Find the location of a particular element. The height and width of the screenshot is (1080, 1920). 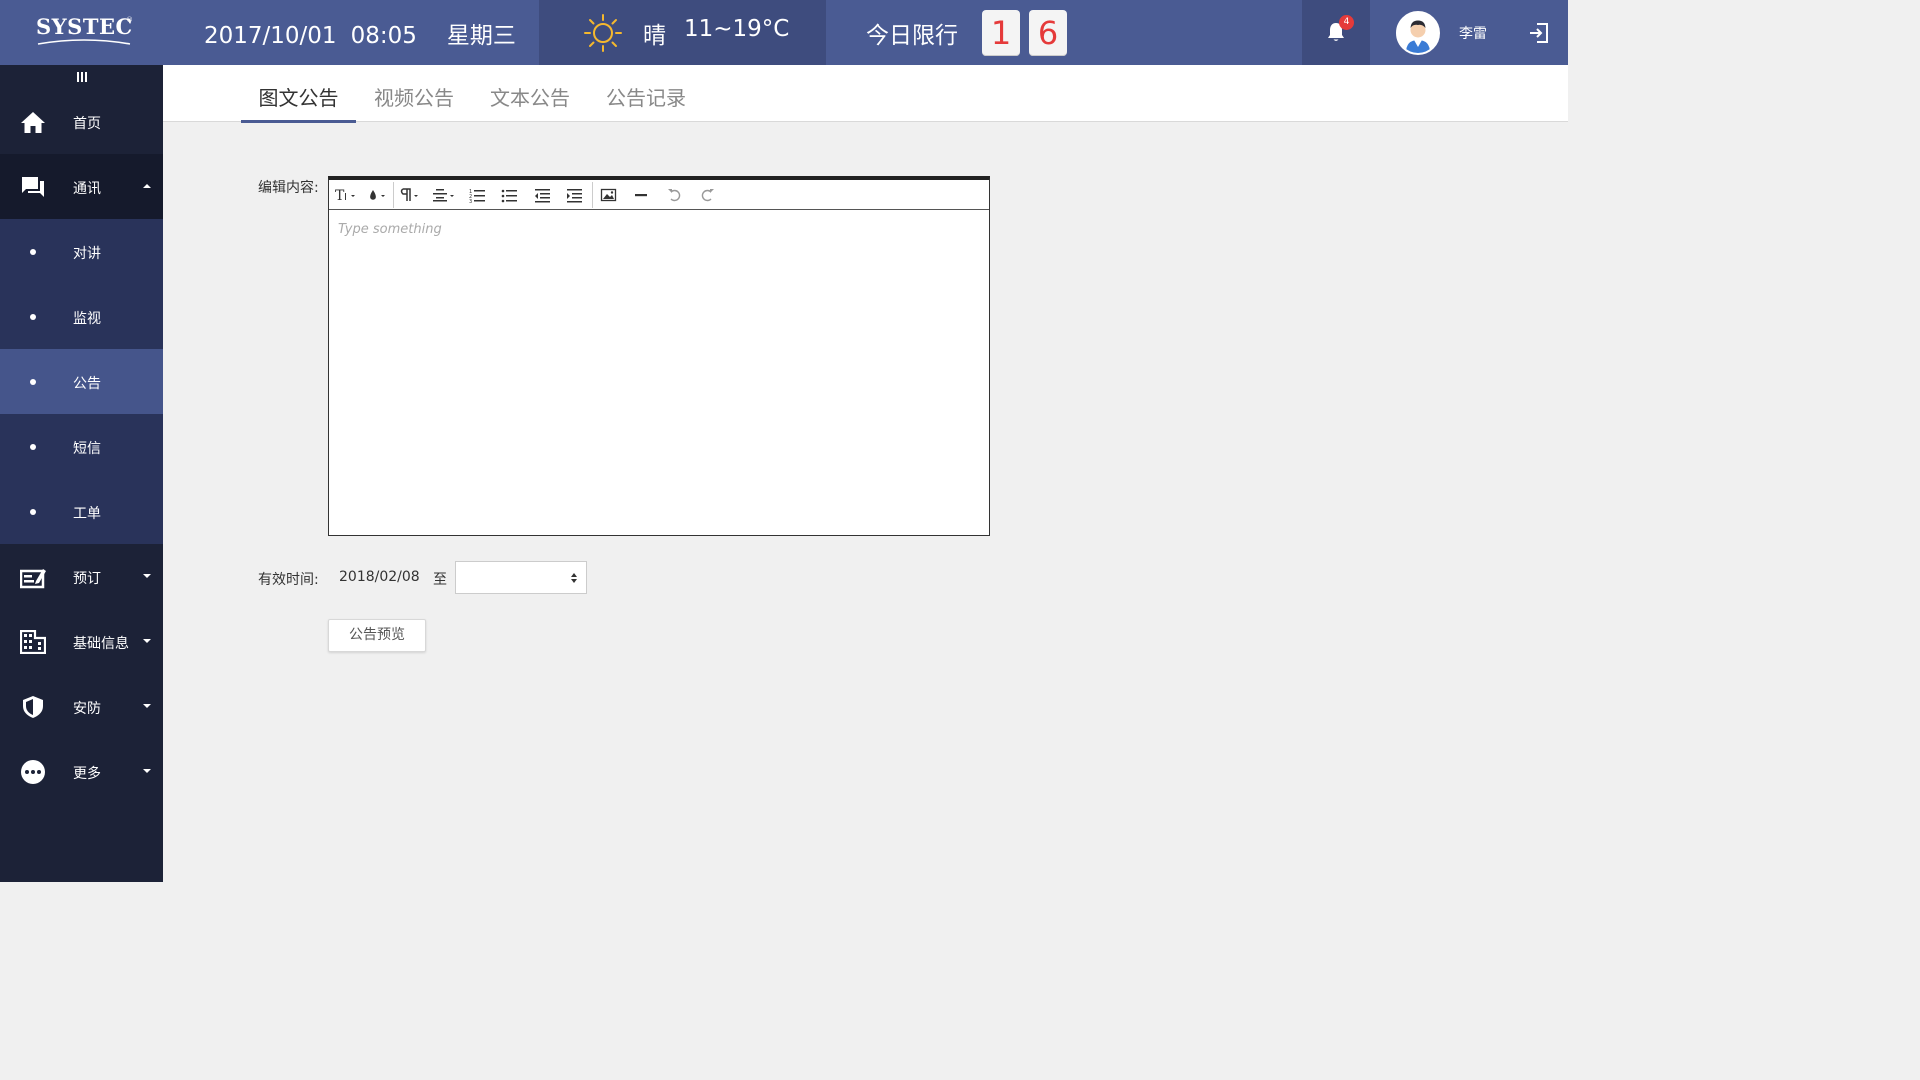

booking-icon is located at coordinates (33, 579).